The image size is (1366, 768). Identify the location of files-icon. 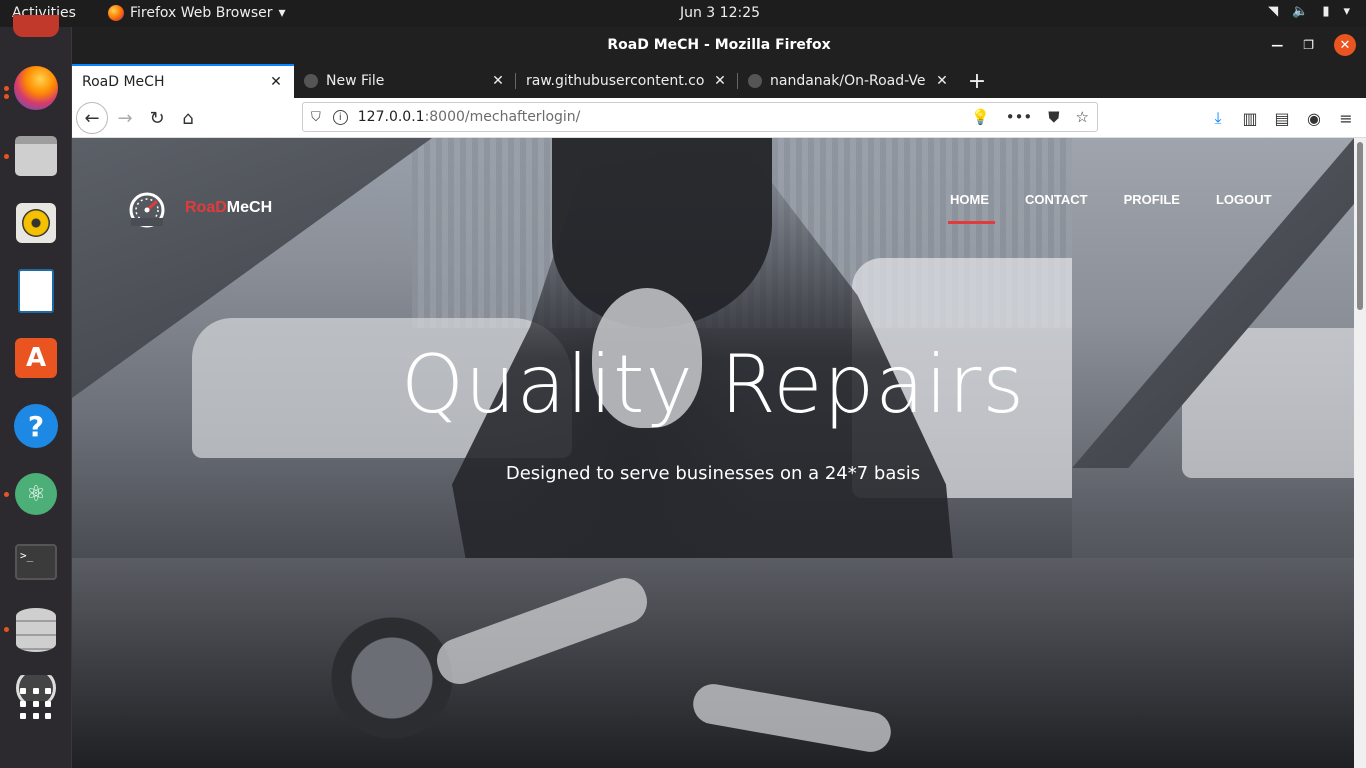
(36, 156).